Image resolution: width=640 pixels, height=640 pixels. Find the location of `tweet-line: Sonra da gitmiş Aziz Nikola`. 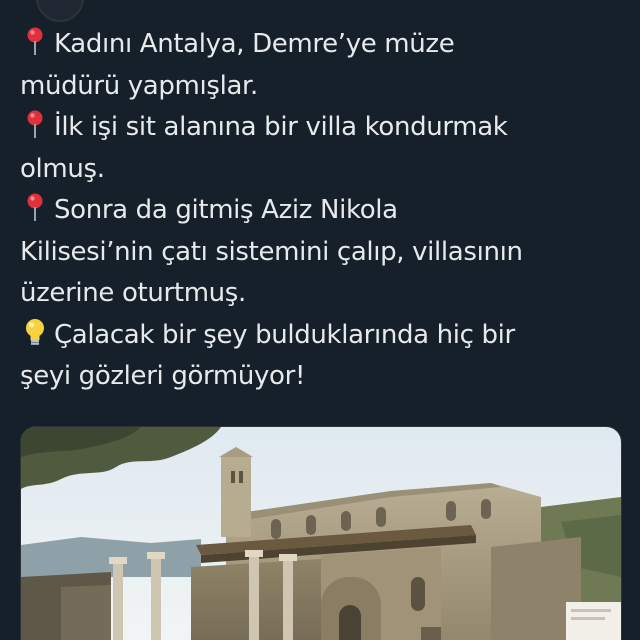

tweet-line: Sonra da gitmiş Aziz Nikola is located at coordinates (325, 211).